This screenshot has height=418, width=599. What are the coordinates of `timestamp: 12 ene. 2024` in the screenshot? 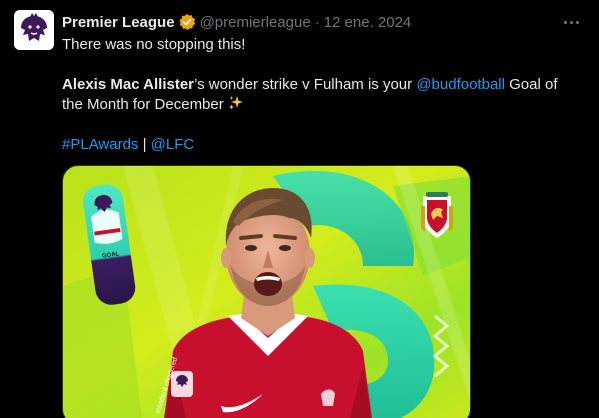 It's located at (368, 22).